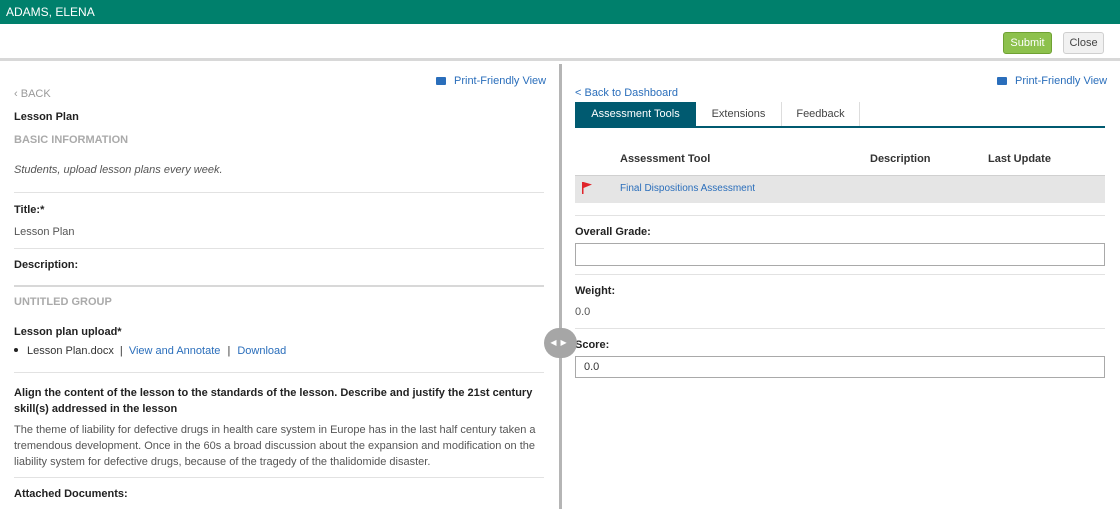  What do you see at coordinates (1083, 43) in the screenshot?
I see `close-button: Close` at bounding box center [1083, 43].